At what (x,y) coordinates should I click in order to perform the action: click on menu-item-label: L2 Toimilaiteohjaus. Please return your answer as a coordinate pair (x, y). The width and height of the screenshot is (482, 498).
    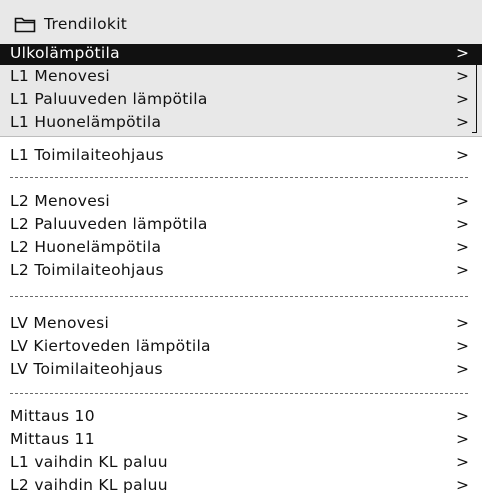
    Looking at the image, I should click on (87, 270).